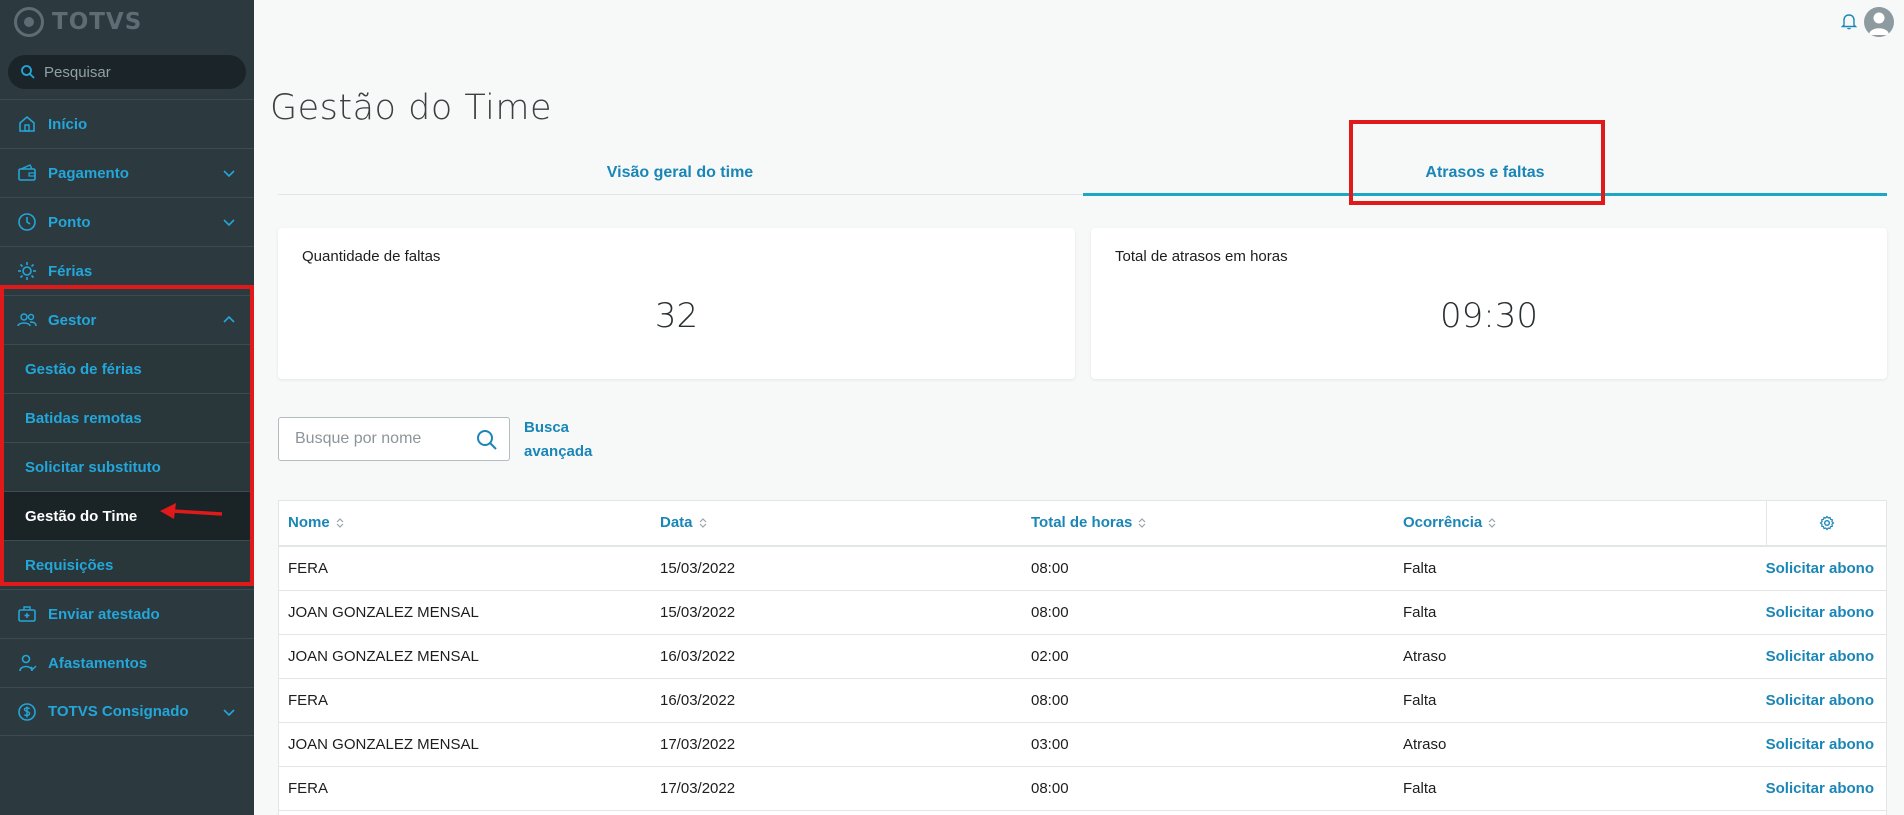 This screenshot has height=815, width=1904. Describe the element at coordinates (83, 369) in the screenshot. I see `sidebar-subitem-label: Gestão de férias` at that location.